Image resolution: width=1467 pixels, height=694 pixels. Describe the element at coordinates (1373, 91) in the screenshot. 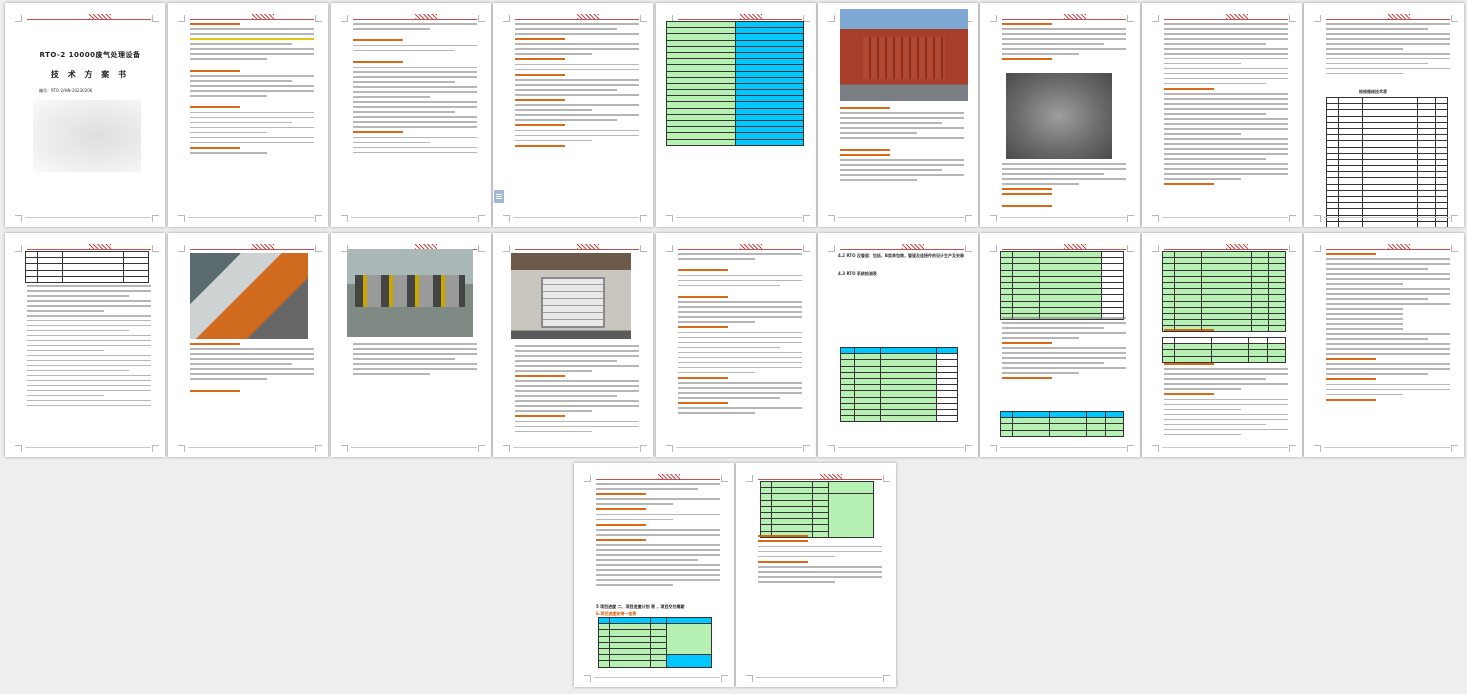

I see `table-title: 检修维修技术表` at that location.